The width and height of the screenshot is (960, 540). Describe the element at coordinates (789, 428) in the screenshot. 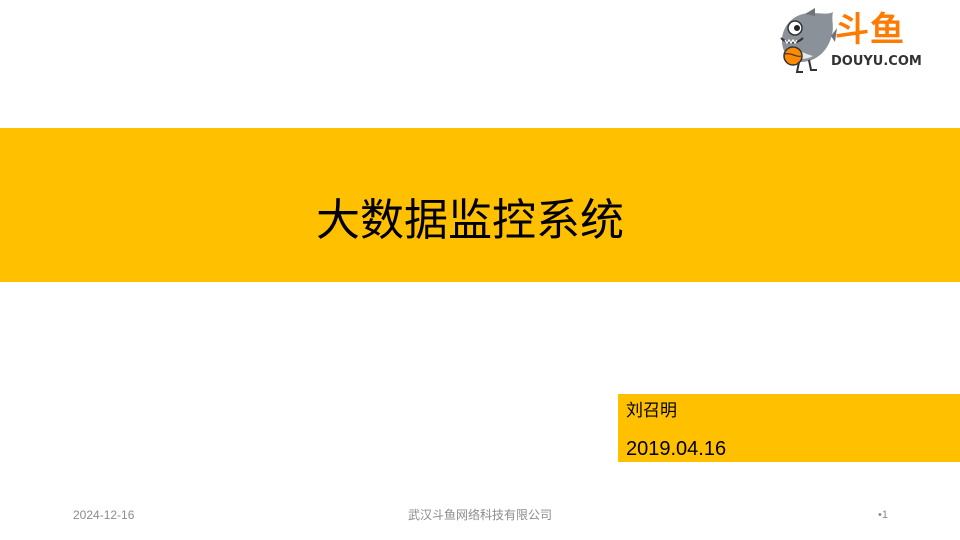

I see `author-box: 刘召明 2019.04.16` at that location.